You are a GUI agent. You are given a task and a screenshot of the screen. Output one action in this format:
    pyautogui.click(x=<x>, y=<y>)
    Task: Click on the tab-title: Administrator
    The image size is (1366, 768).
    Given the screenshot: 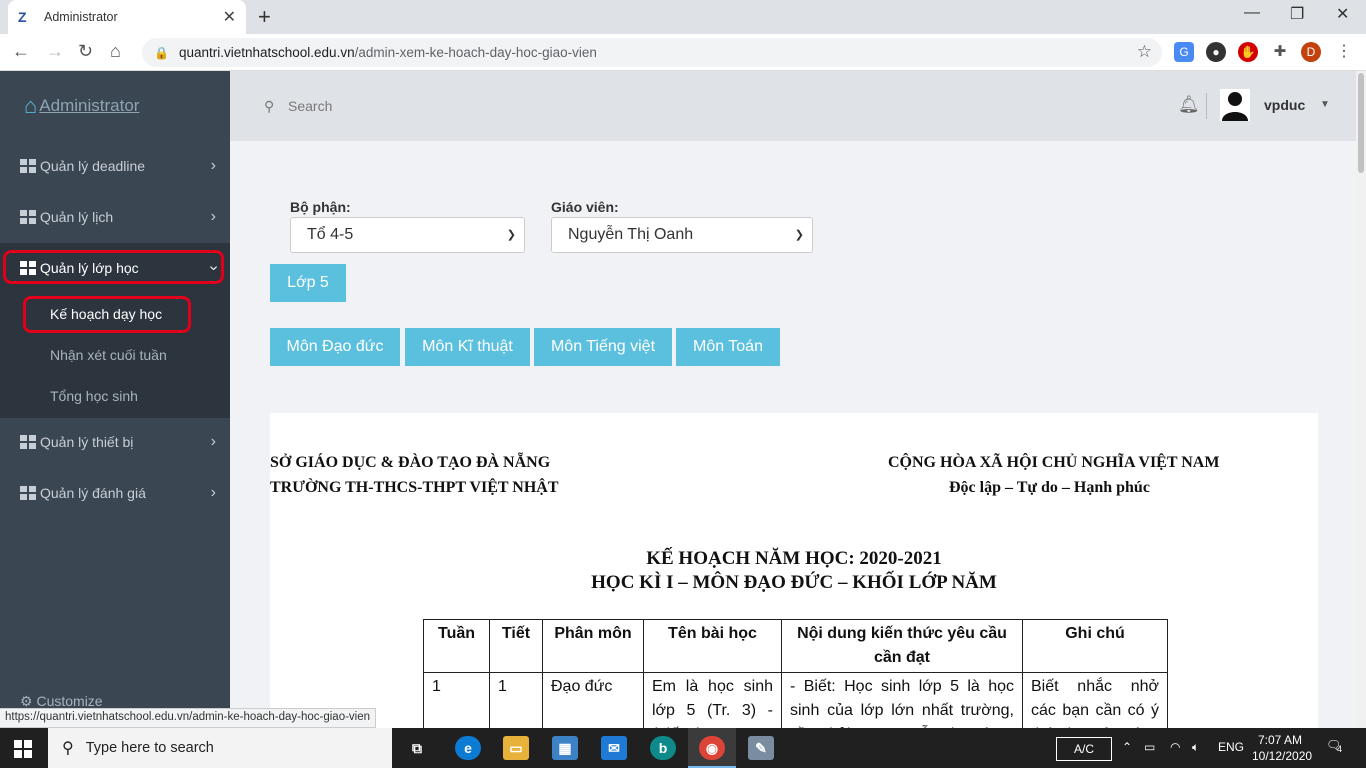 What is the action you would take?
    pyautogui.click(x=81, y=17)
    